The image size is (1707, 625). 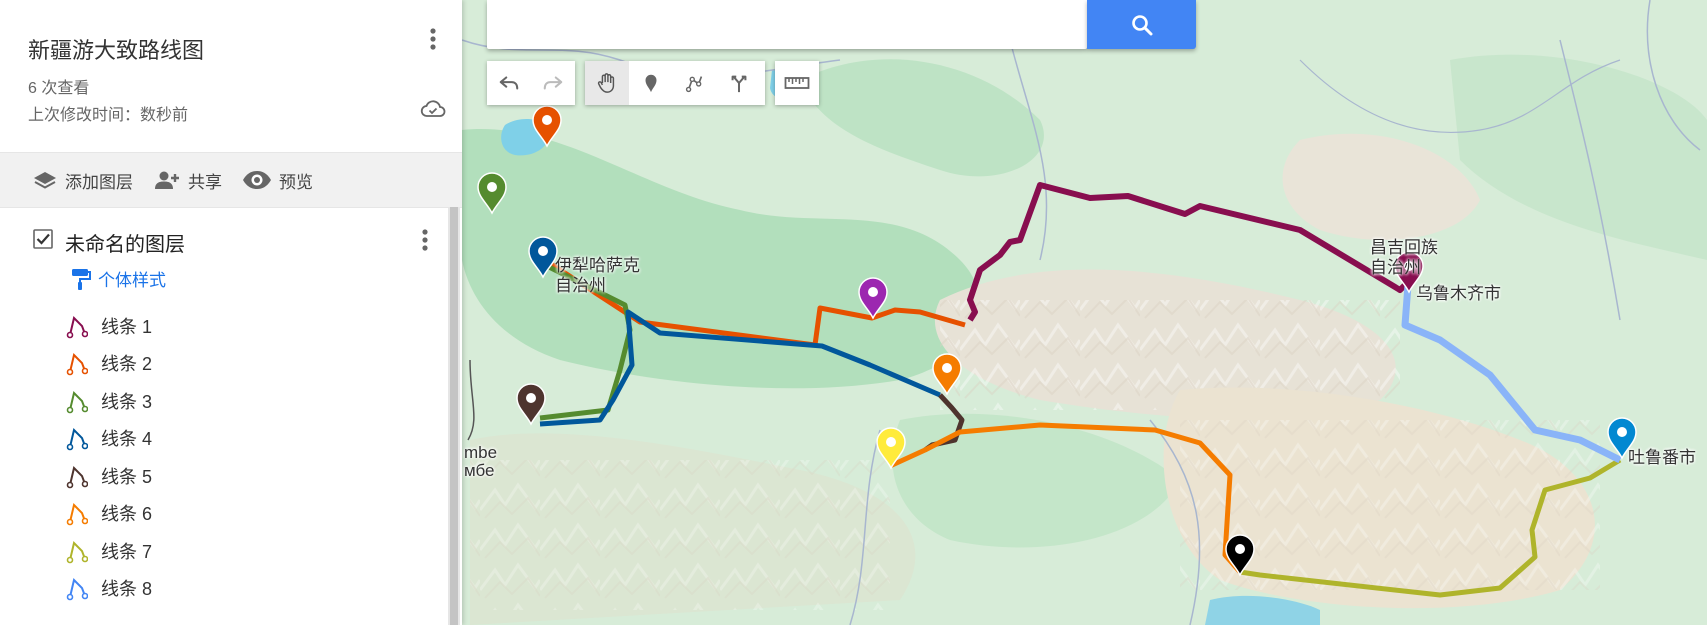 I want to click on add-layer-label: 添加图层, so click(x=99, y=182).